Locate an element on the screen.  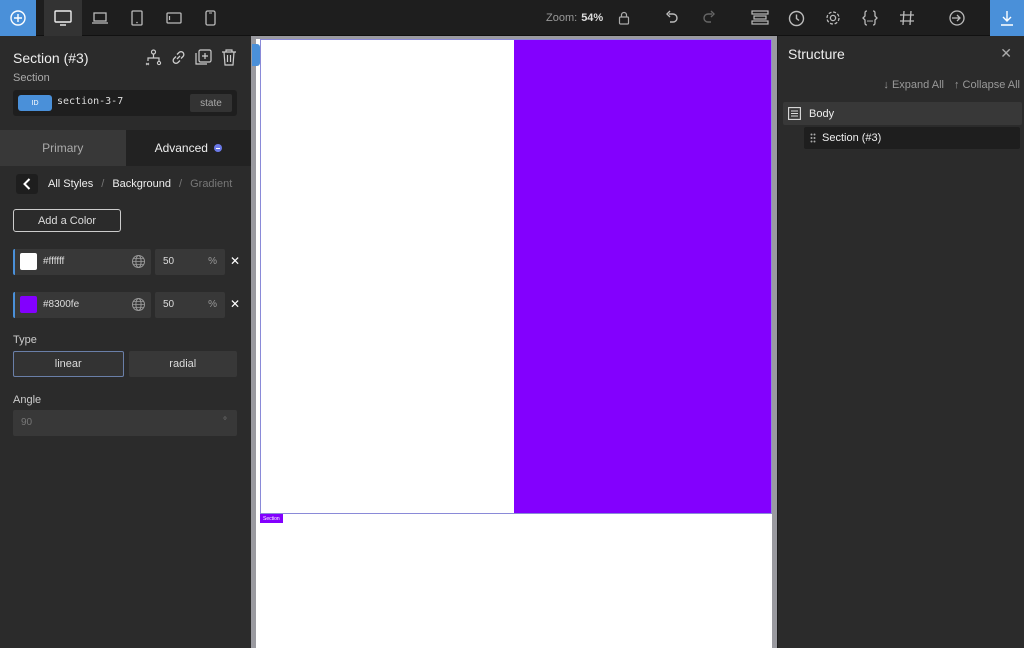
settings-button is located at coordinates (833, 18).